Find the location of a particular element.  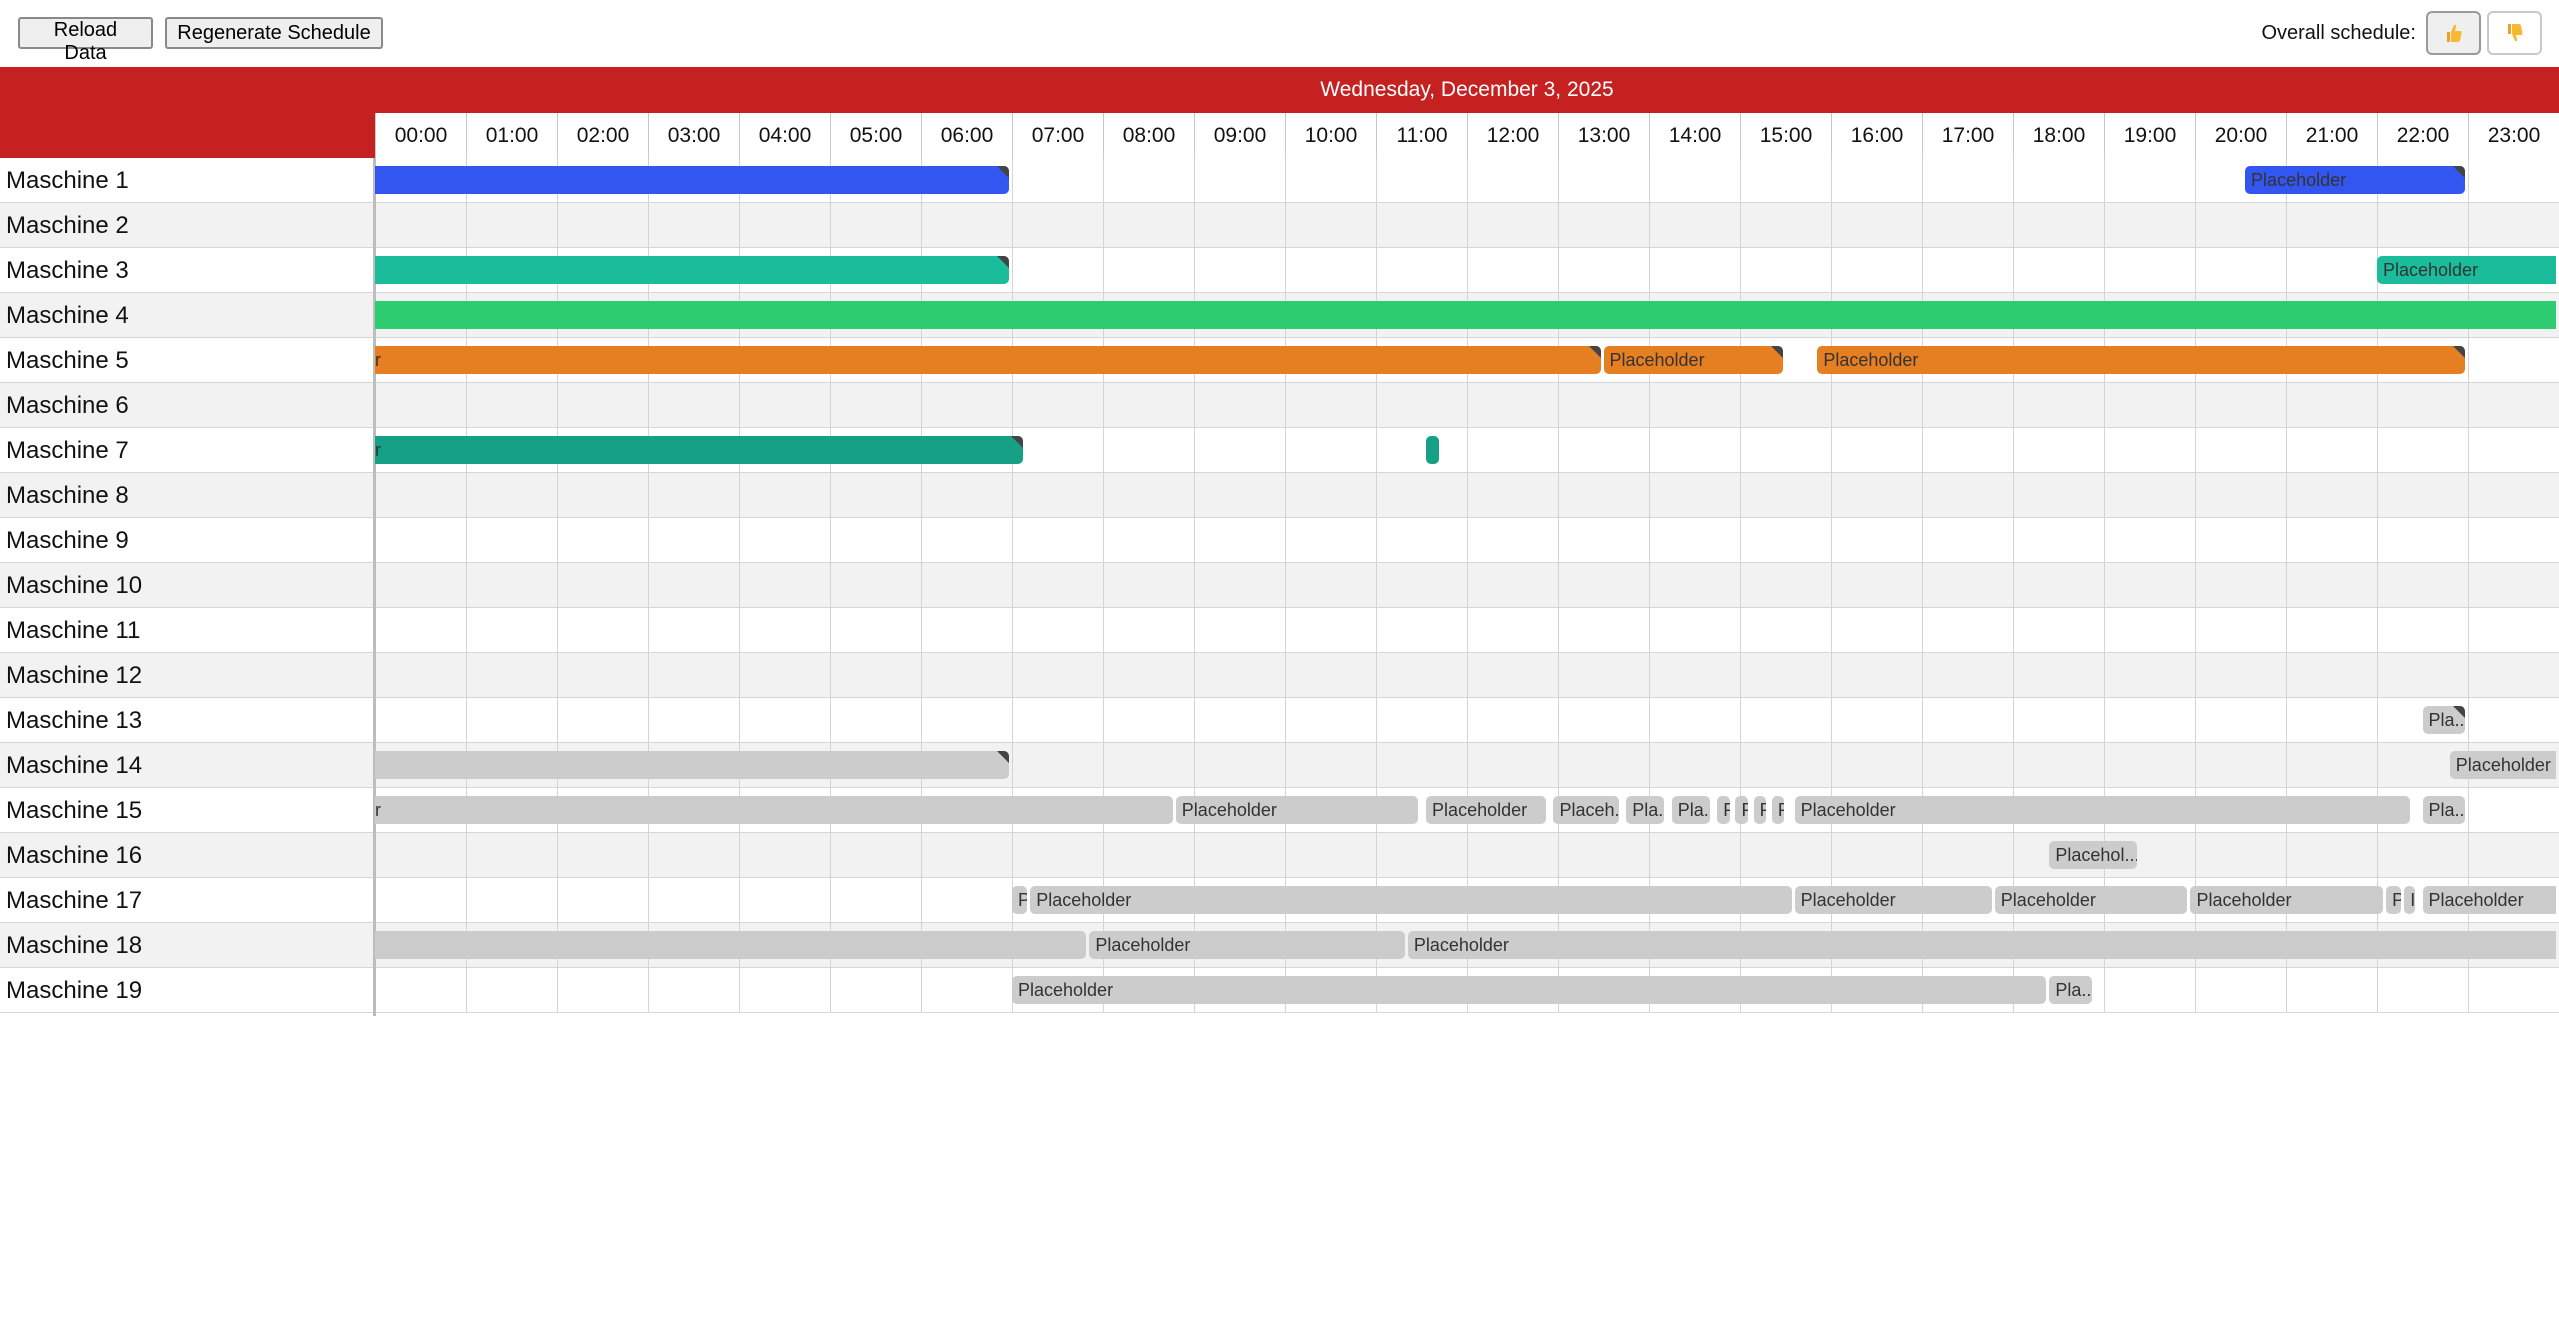

hour-label: 15:00 is located at coordinates (1785, 135).